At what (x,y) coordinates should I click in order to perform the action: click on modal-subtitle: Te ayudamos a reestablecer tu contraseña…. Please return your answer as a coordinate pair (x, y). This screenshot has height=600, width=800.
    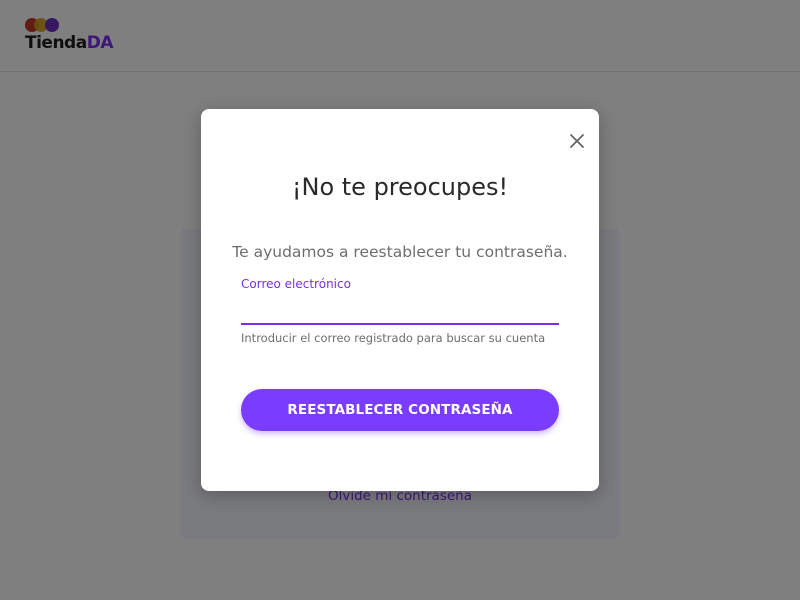
    Looking at the image, I should click on (400, 252).